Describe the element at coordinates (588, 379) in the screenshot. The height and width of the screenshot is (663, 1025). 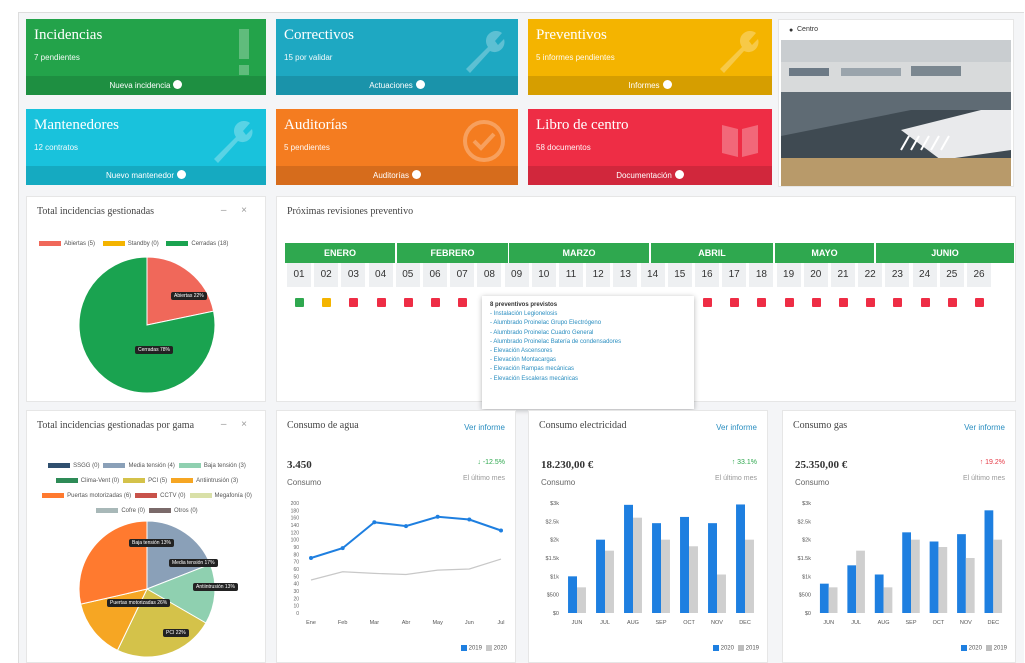
I see `popup-item: - Elevación Escaleras mecánicas` at that location.